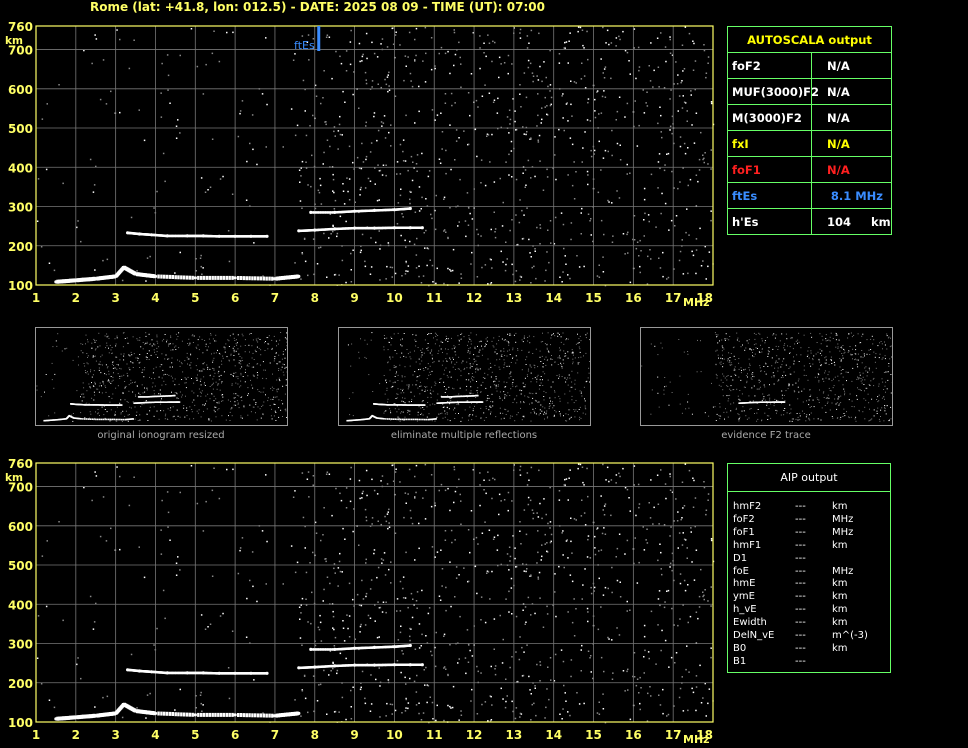 The image size is (968, 748). Describe the element at coordinates (20, 527) in the screenshot. I see `y-tick-label: 600` at that location.